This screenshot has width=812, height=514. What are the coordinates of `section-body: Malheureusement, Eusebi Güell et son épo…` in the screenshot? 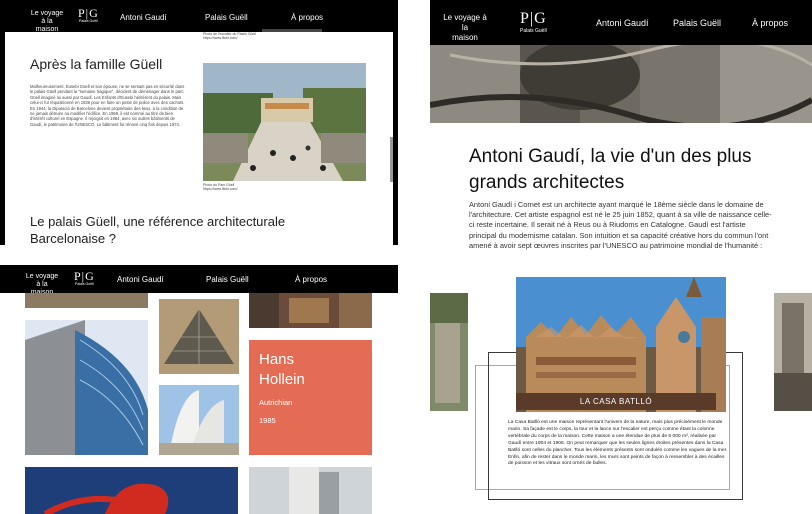 It's located at (107, 105).